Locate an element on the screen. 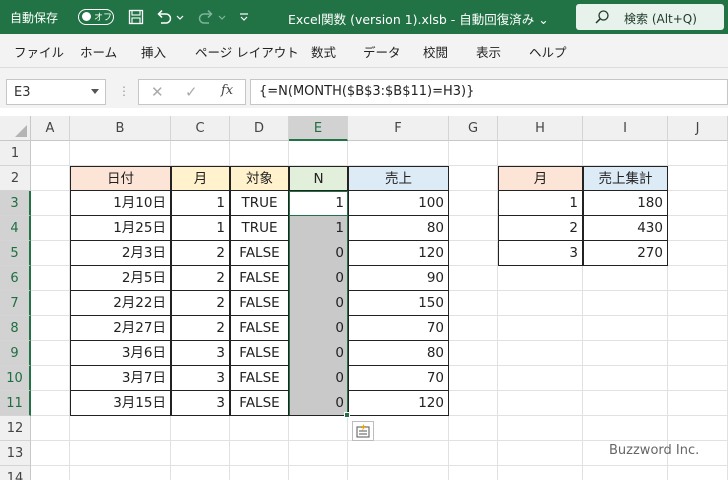 The image size is (728, 480). summary-cell-sales-total: 270 is located at coordinates (625, 253).